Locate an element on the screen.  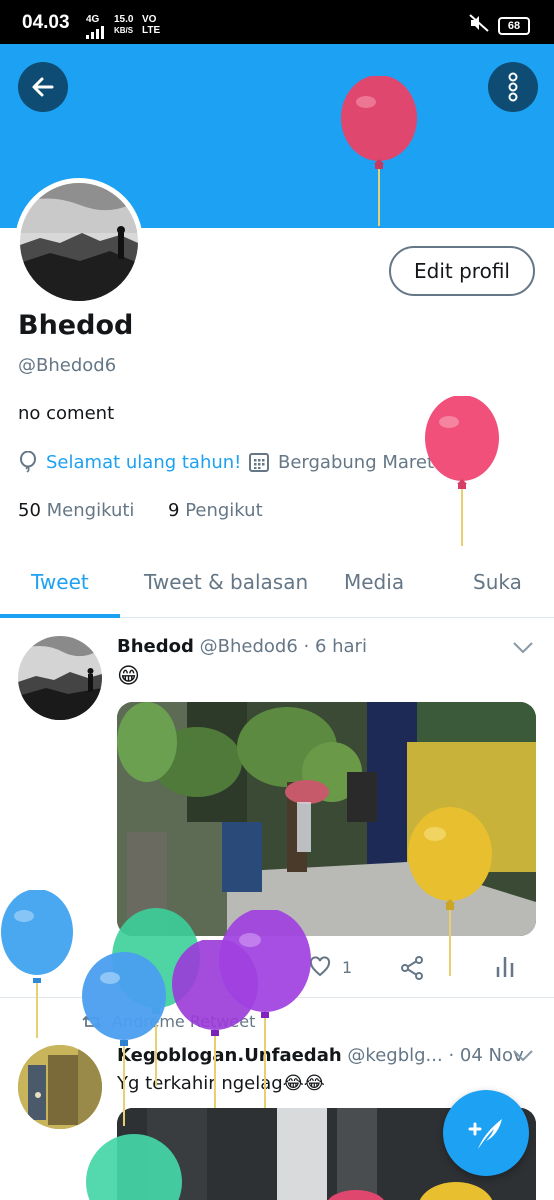
compose-icon is located at coordinates (485, 1134).